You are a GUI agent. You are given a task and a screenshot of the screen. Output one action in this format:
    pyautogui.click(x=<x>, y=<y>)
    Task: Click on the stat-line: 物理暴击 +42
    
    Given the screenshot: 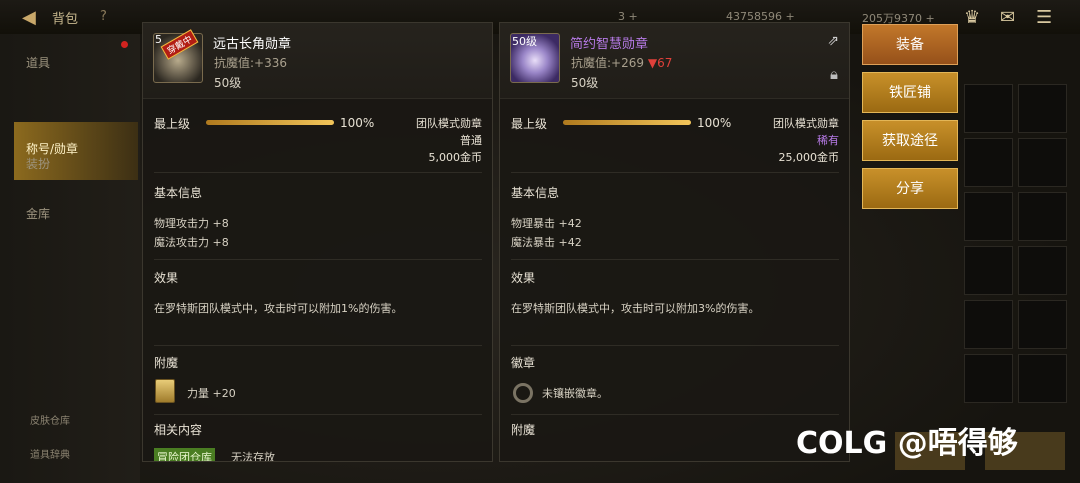 What is the action you would take?
    pyautogui.click(x=546, y=223)
    